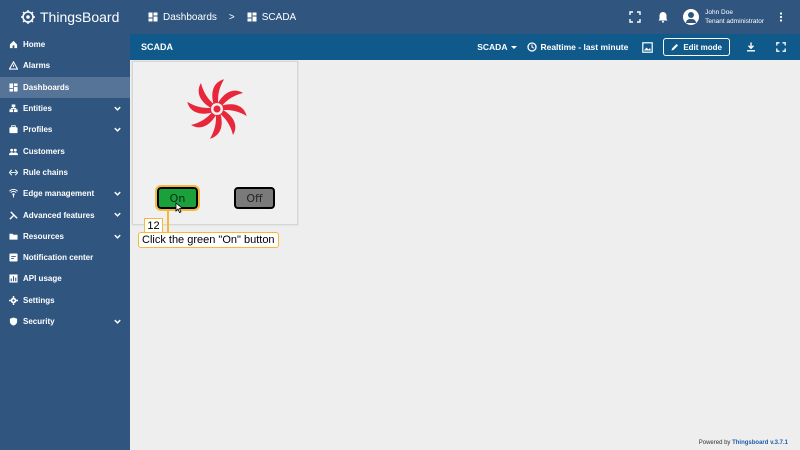 The width and height of the screenshot is (800, 450). Describe the element at coordinates (217, 109) in the screenshot. I see `fan-icon` at that location.